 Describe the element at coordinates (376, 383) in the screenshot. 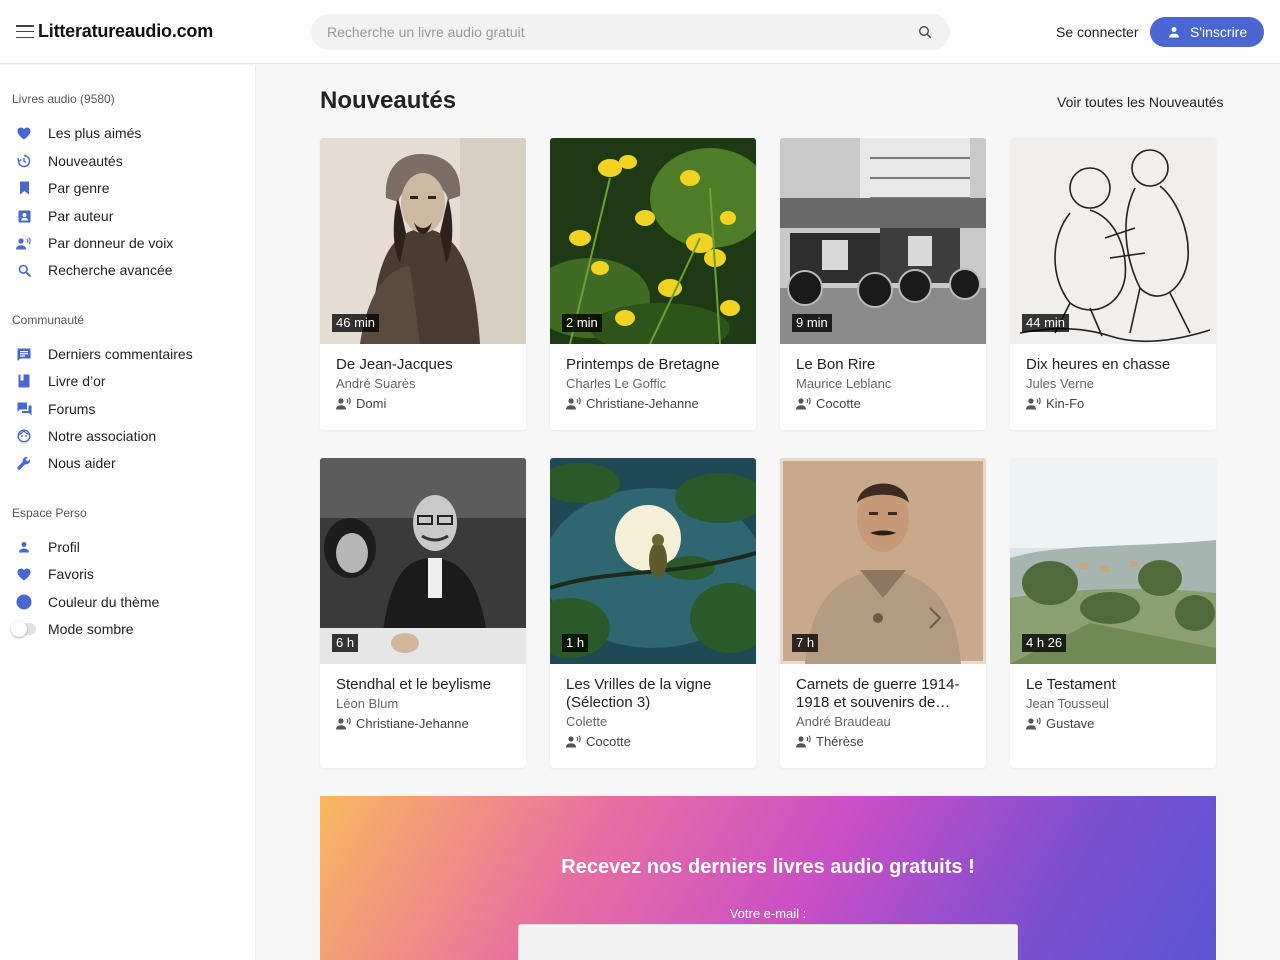

I see `book-author: André Suarès` at that location.